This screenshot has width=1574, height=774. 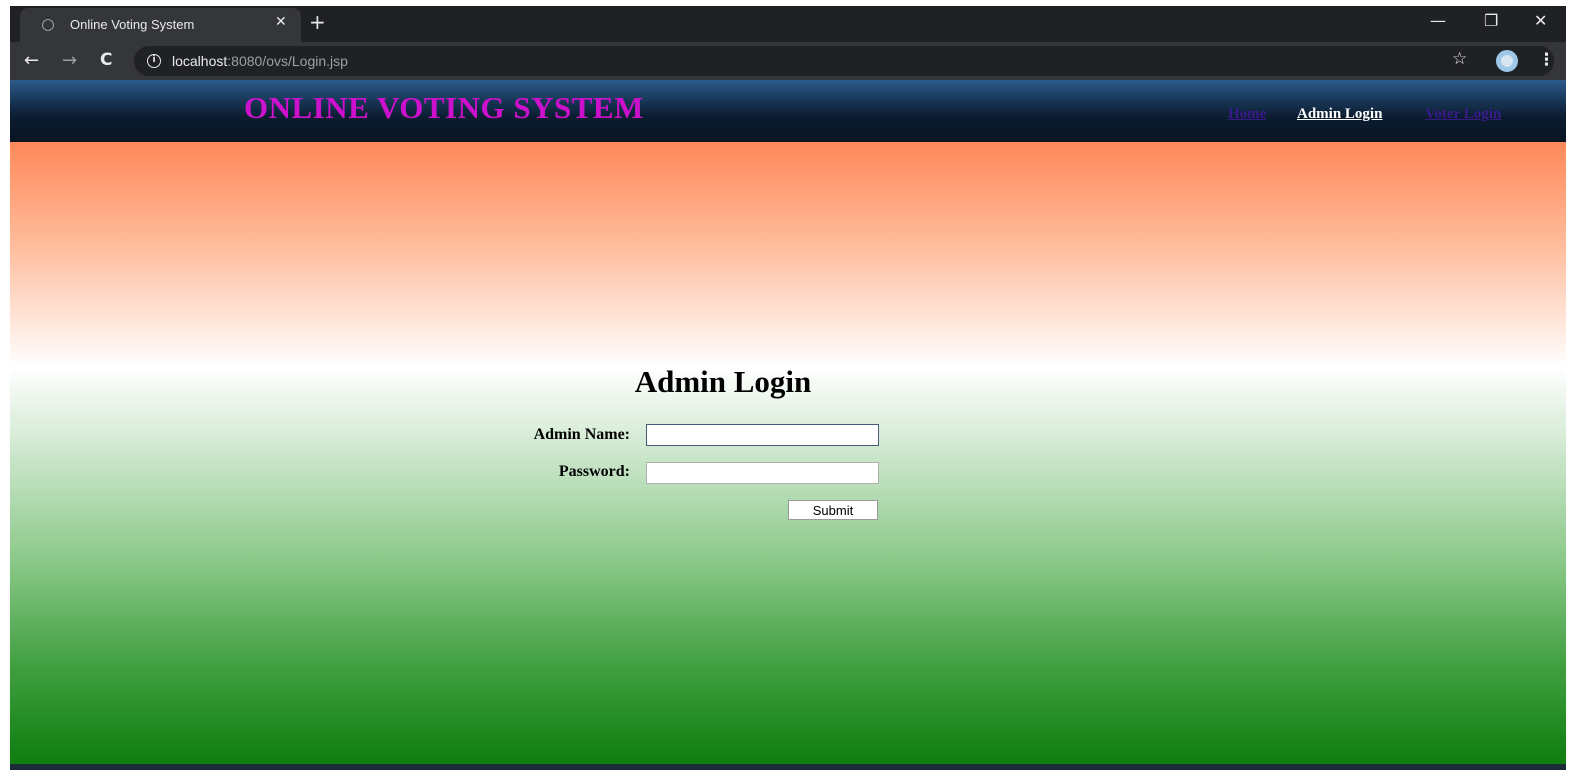 What do you see at coordinates (317, 22) in the screenshot?
I see `new-tab-button: +` at bounding box center [317, 22].